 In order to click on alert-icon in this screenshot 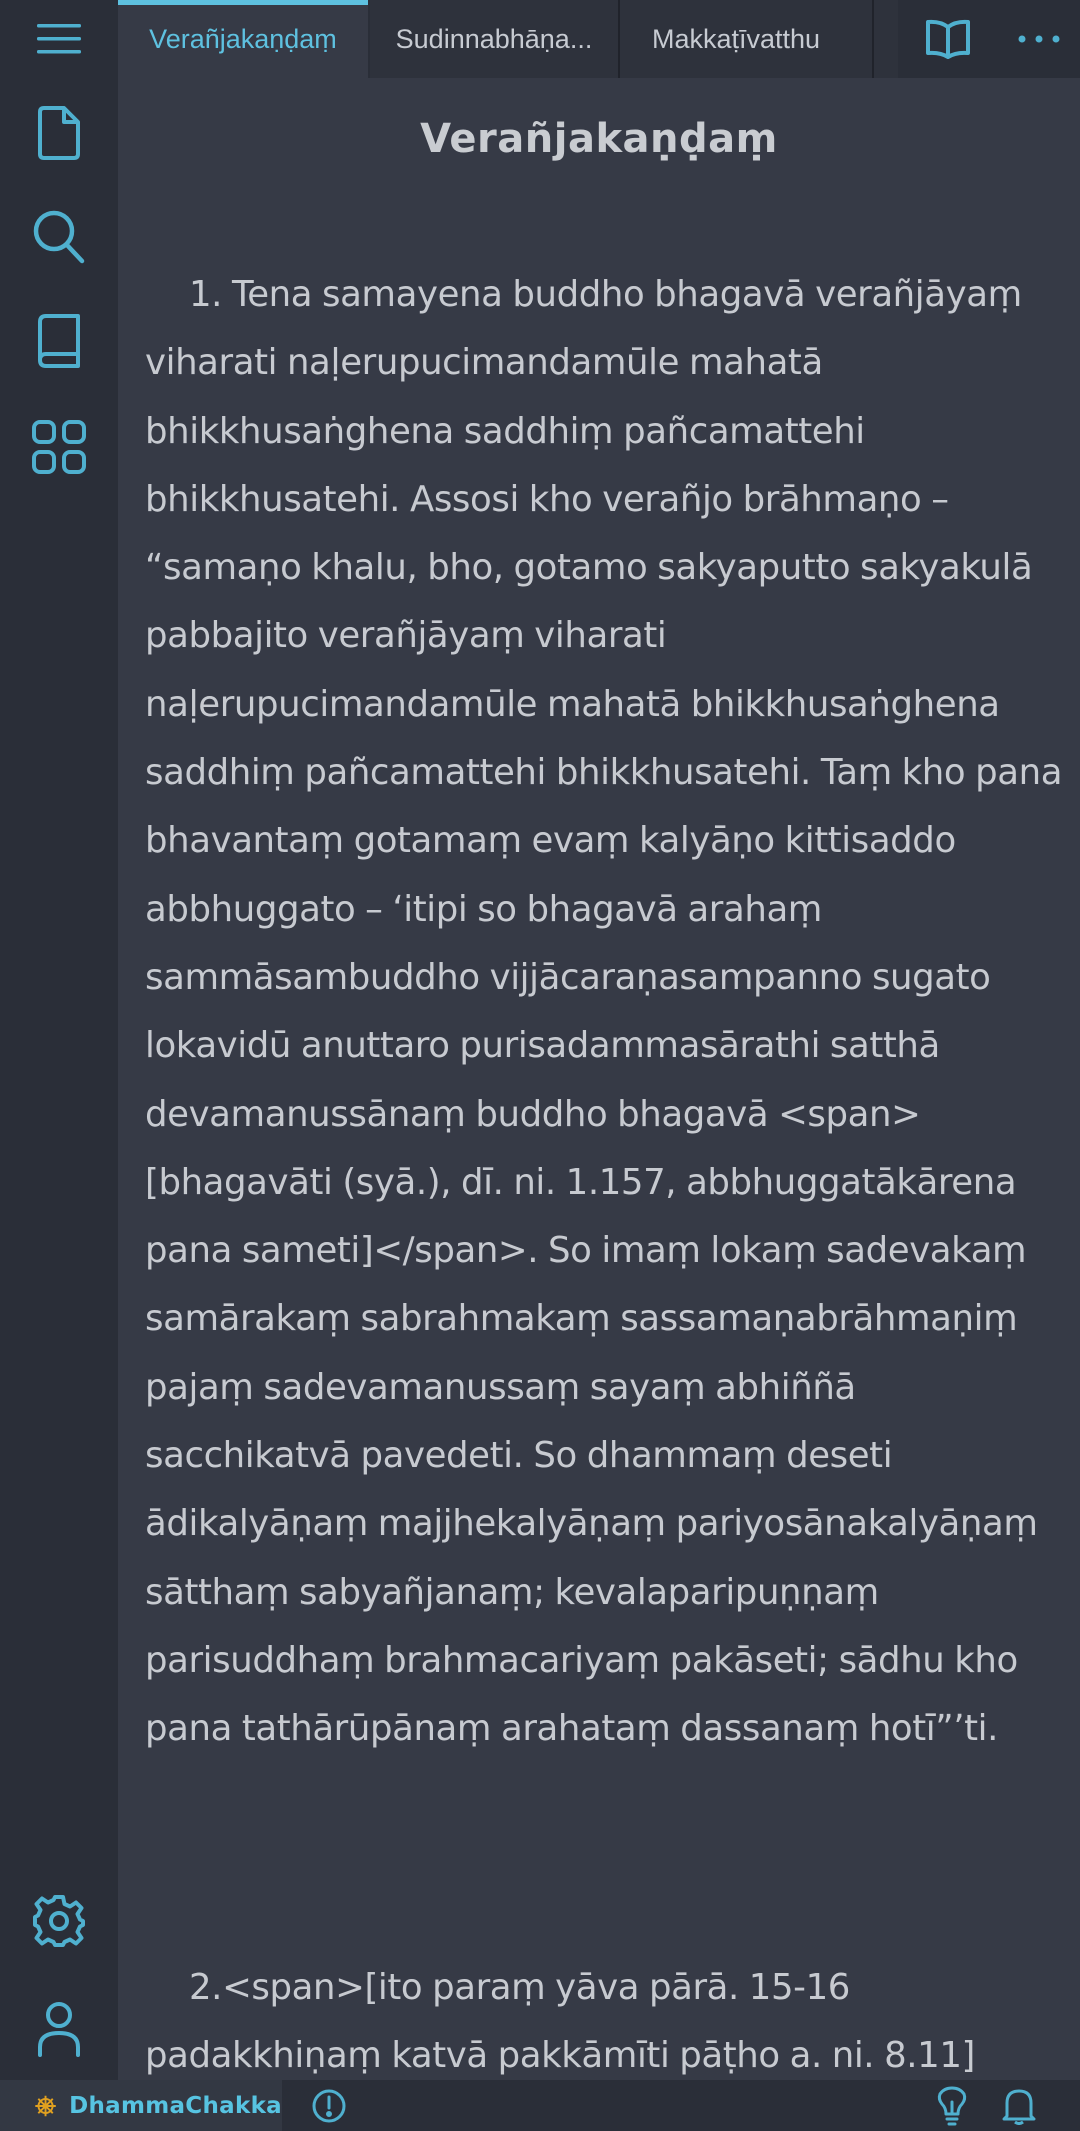, I will do `click(329, 2105)`.